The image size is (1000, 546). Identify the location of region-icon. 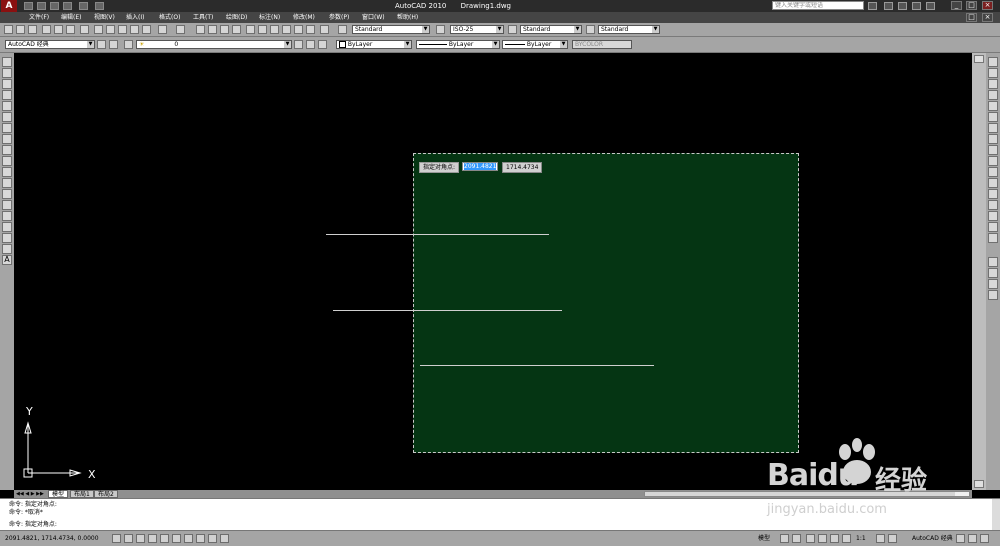
(7, 238).